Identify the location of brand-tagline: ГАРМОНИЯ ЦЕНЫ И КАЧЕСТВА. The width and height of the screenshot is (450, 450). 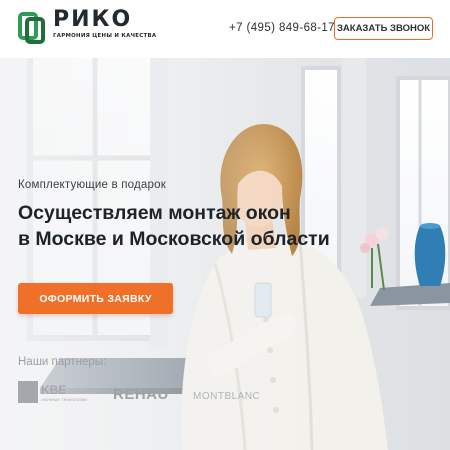
(105, 36).